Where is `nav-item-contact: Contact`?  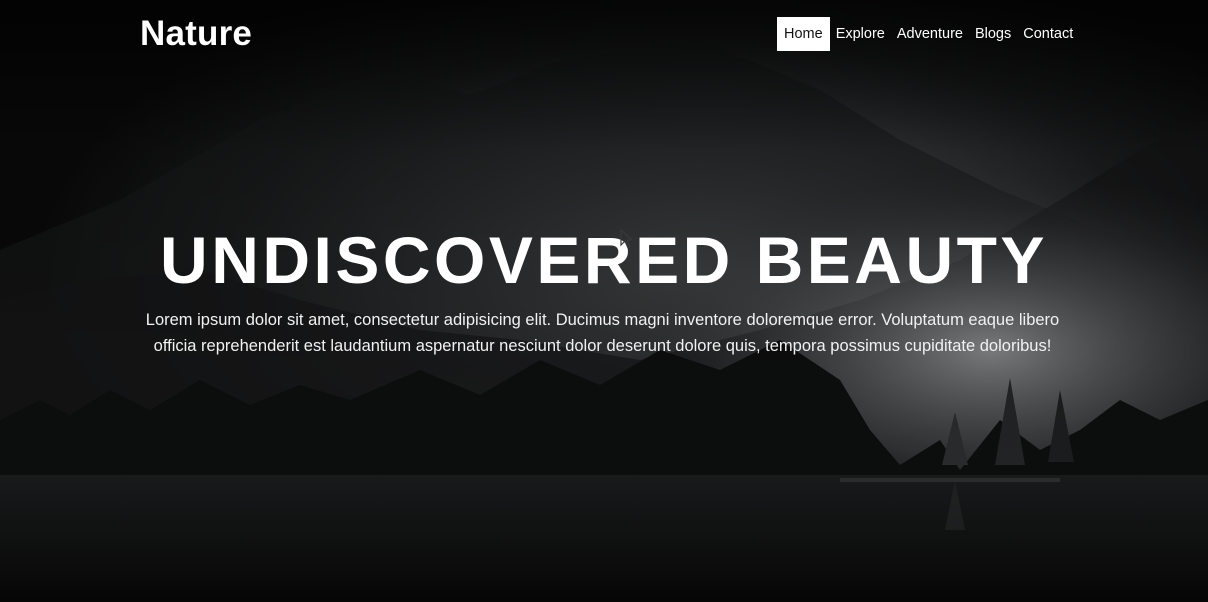 nav-item-contact: Contact is located at coordinates (1048, 34).